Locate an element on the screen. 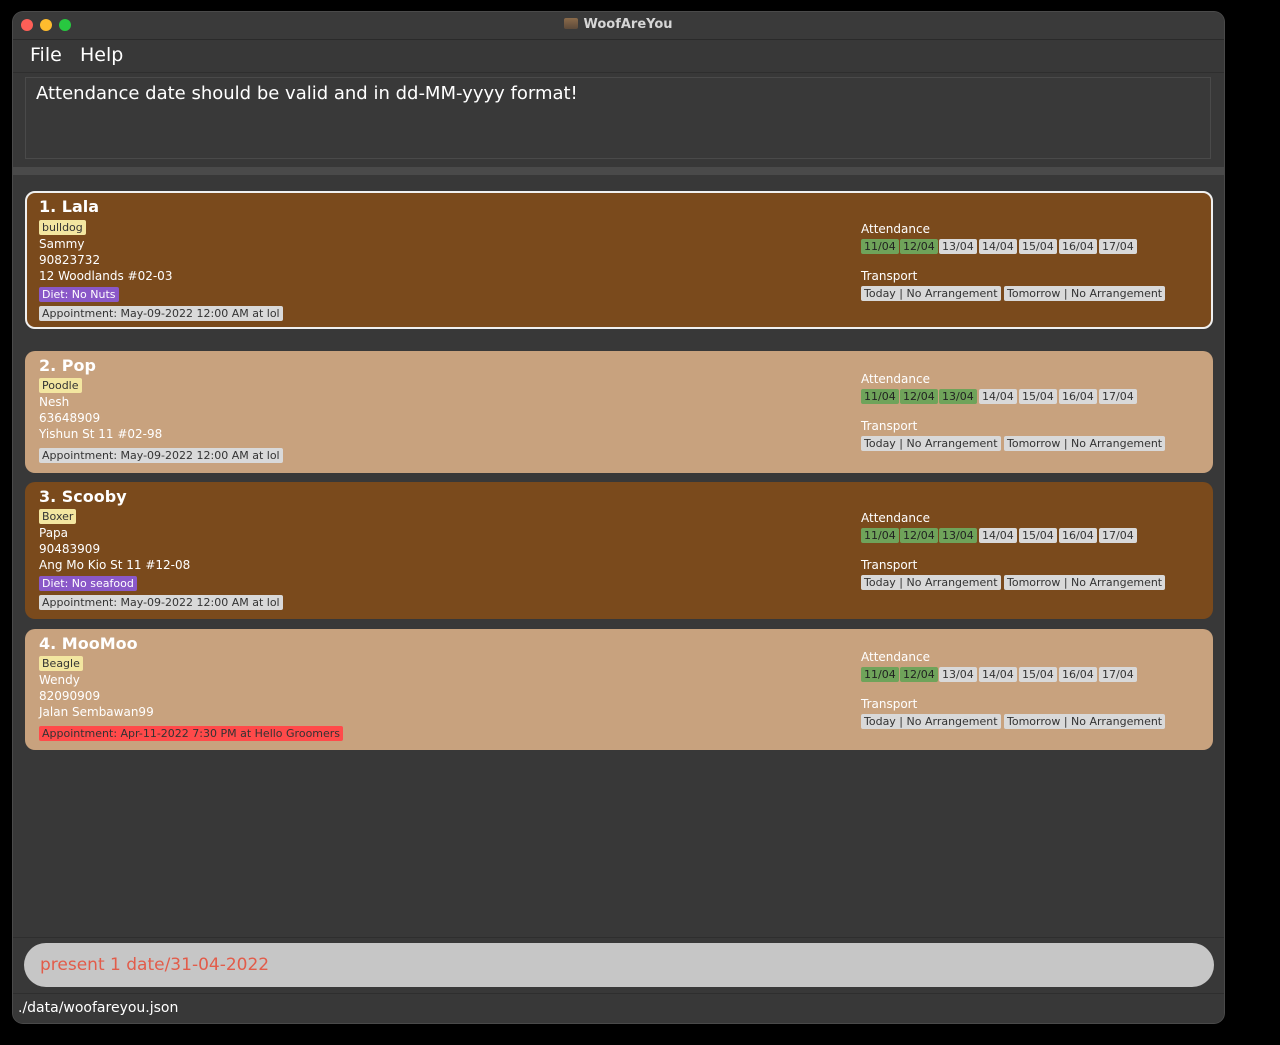 Image resolution: width=1280 pixels, height=1045 pixels. address: Yishun St 11 #02-98 is located at coordinates (101, 434).